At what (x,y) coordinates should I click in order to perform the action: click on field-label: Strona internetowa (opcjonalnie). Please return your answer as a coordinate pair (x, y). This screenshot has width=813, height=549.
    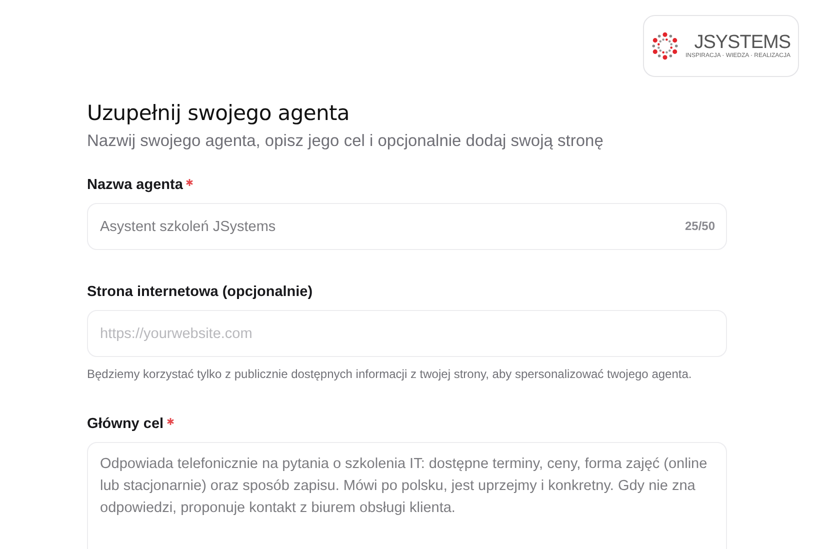
    Looking at the image, I should click on (200, 292).